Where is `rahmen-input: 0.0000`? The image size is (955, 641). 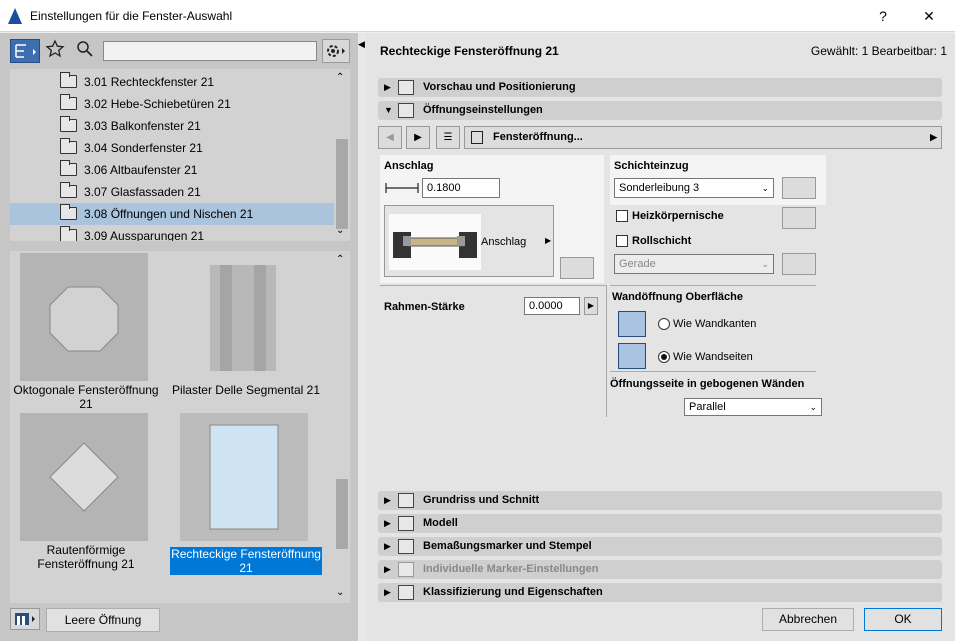
rahmen-input: 0.0000 is located at coordinates (552, 306).